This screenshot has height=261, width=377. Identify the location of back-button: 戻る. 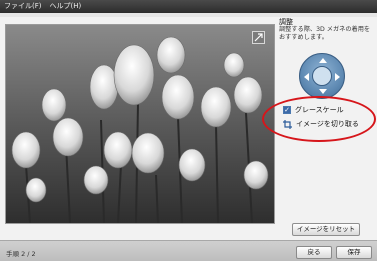
(314, 252).